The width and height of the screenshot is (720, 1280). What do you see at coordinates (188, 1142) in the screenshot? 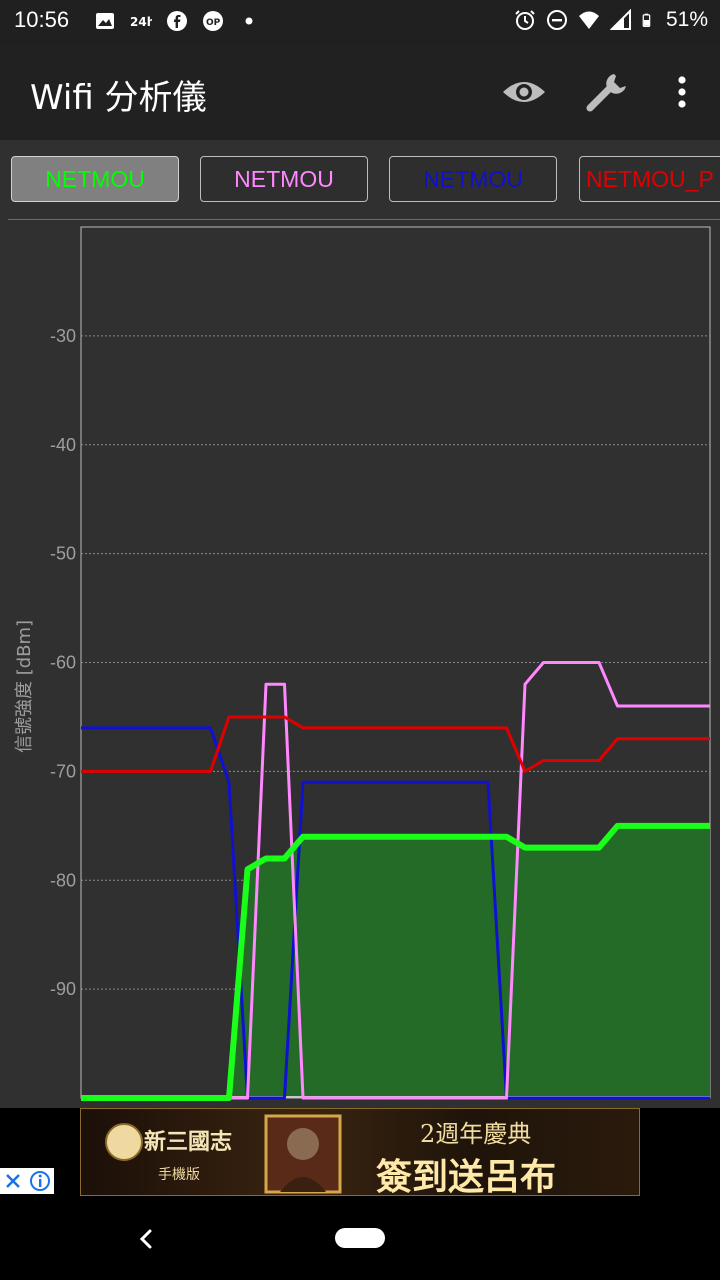
I see `ad-brand: 新三國志` at bounding box center [188, 1142].